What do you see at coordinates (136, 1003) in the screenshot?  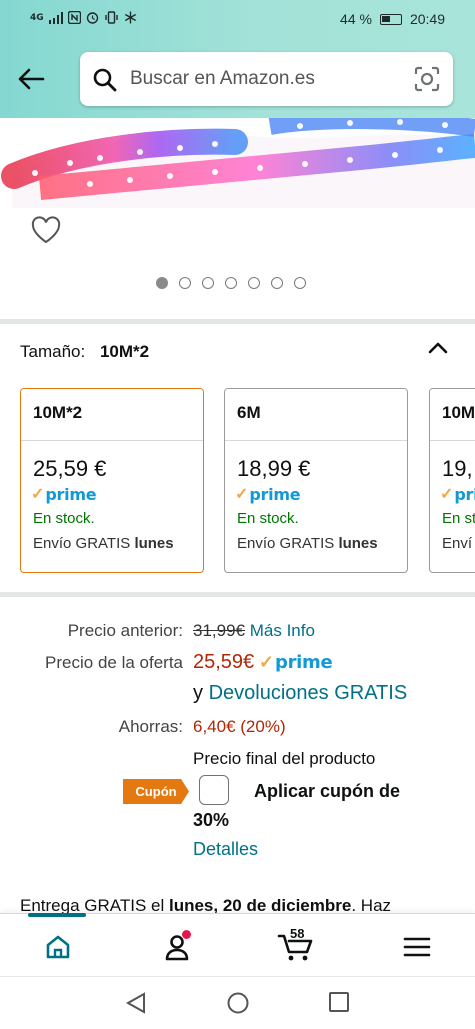 I see `back-triangle-icon` at bounding box center [136, 1003].